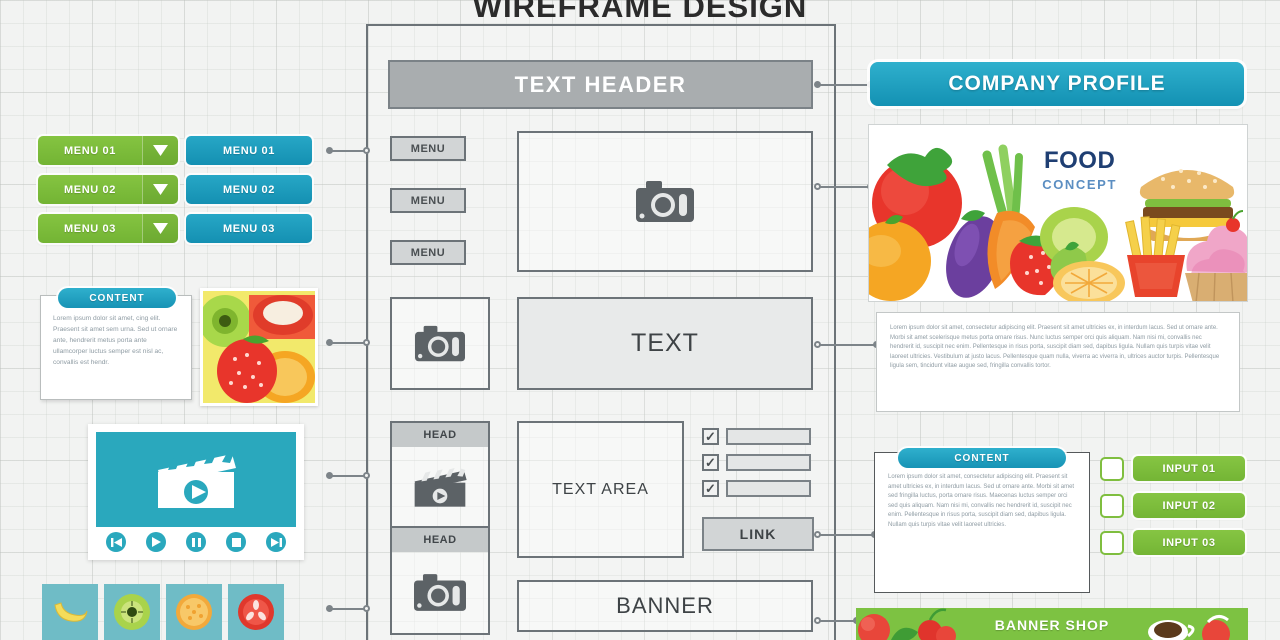  What do you see at coordinates (156, 542) in the screenshot?
I see `play-button` at bounding box center [156, 542].